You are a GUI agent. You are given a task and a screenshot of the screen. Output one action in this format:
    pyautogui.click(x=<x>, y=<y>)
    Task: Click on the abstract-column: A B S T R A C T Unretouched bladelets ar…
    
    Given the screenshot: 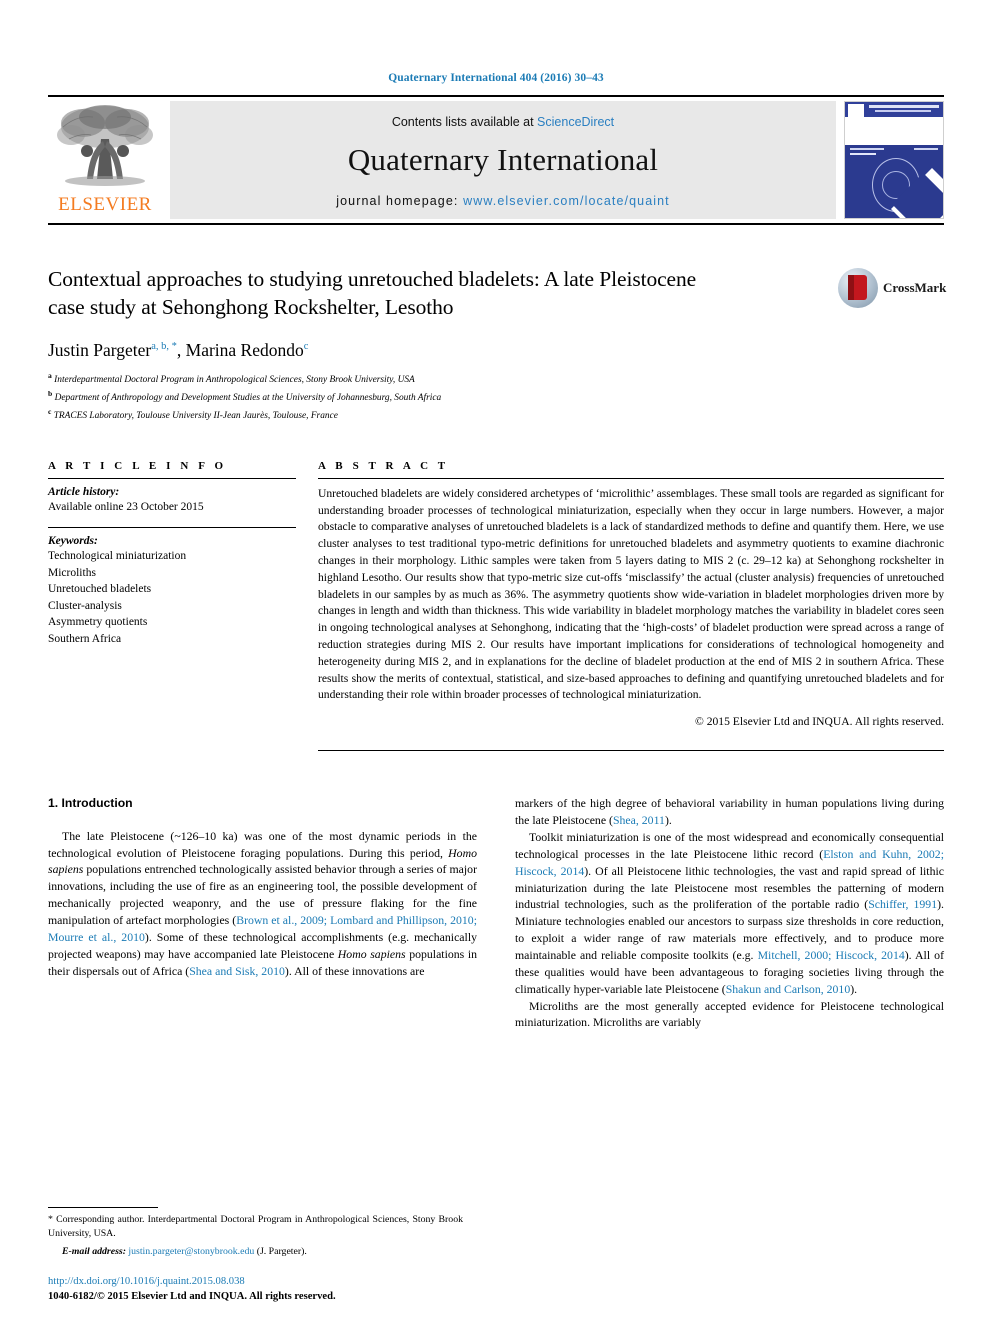 What is the action you would take?
    pyautogui.click(x=631, y=605)
    